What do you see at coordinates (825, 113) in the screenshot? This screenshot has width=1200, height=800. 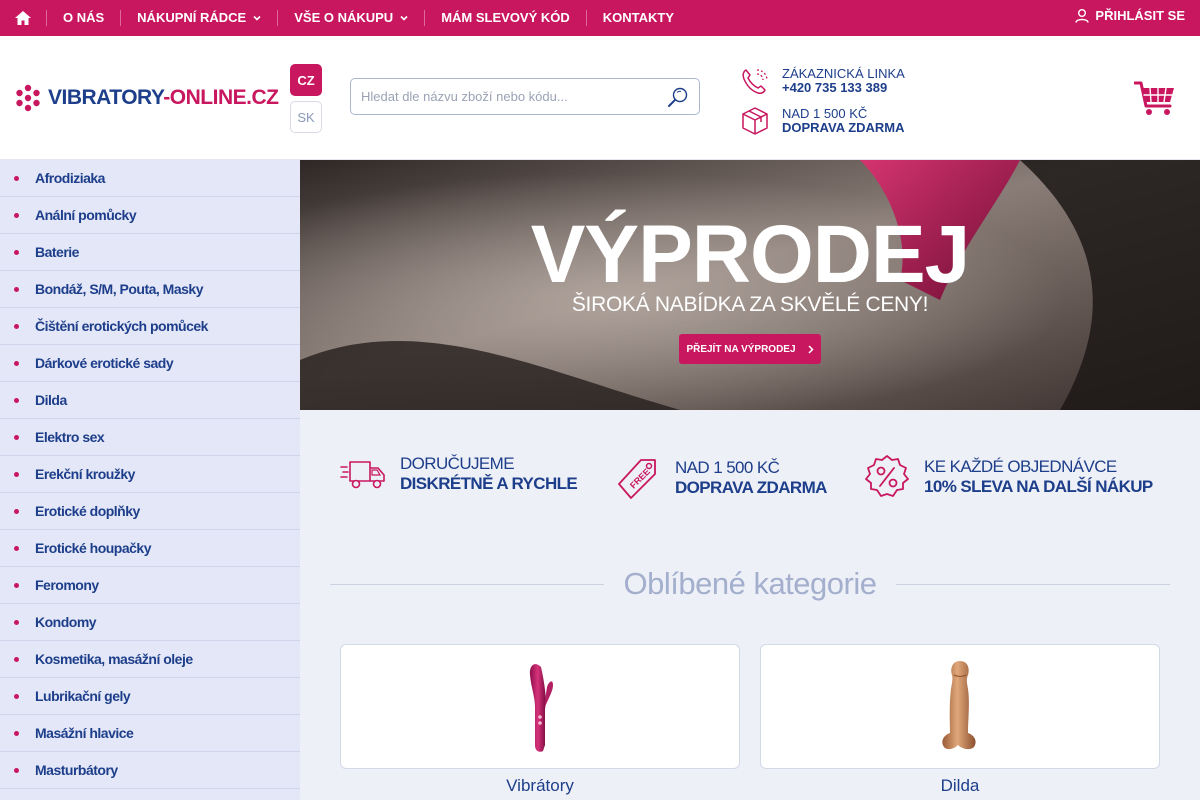 I see `shipping-title: NAD 1 500 KČ` at bounding box center [825, 113].